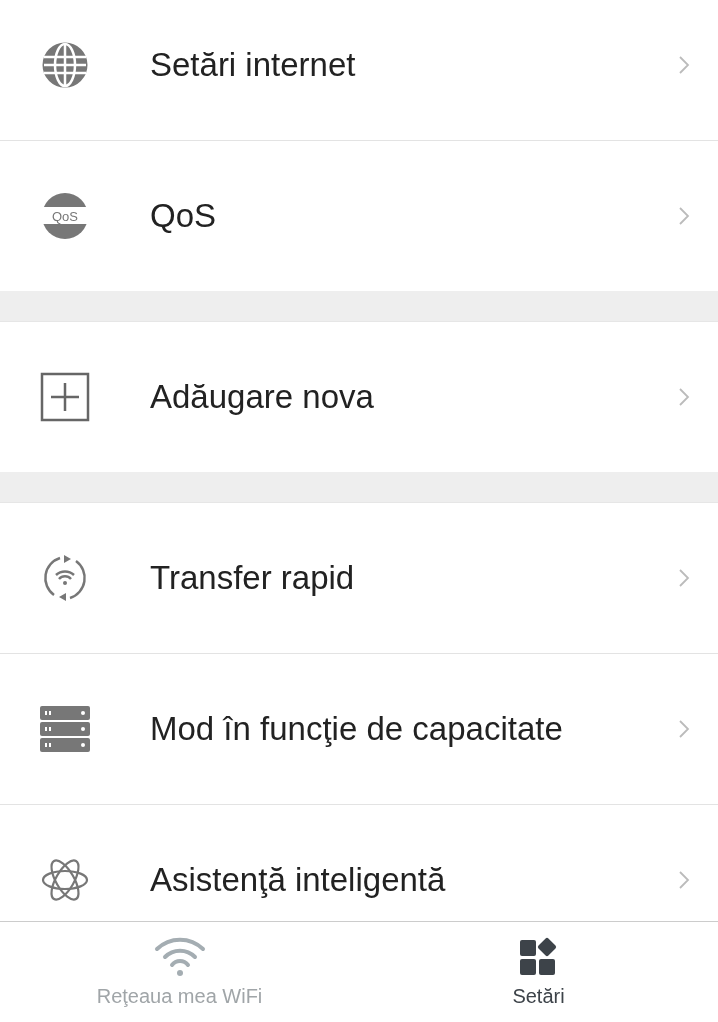 This screenshot has width=718, height=1022. What do you see at coordinates (262, 397) in the screenshot?
I see `row-label: Adăugare nova` at bounding box center [262, 397].